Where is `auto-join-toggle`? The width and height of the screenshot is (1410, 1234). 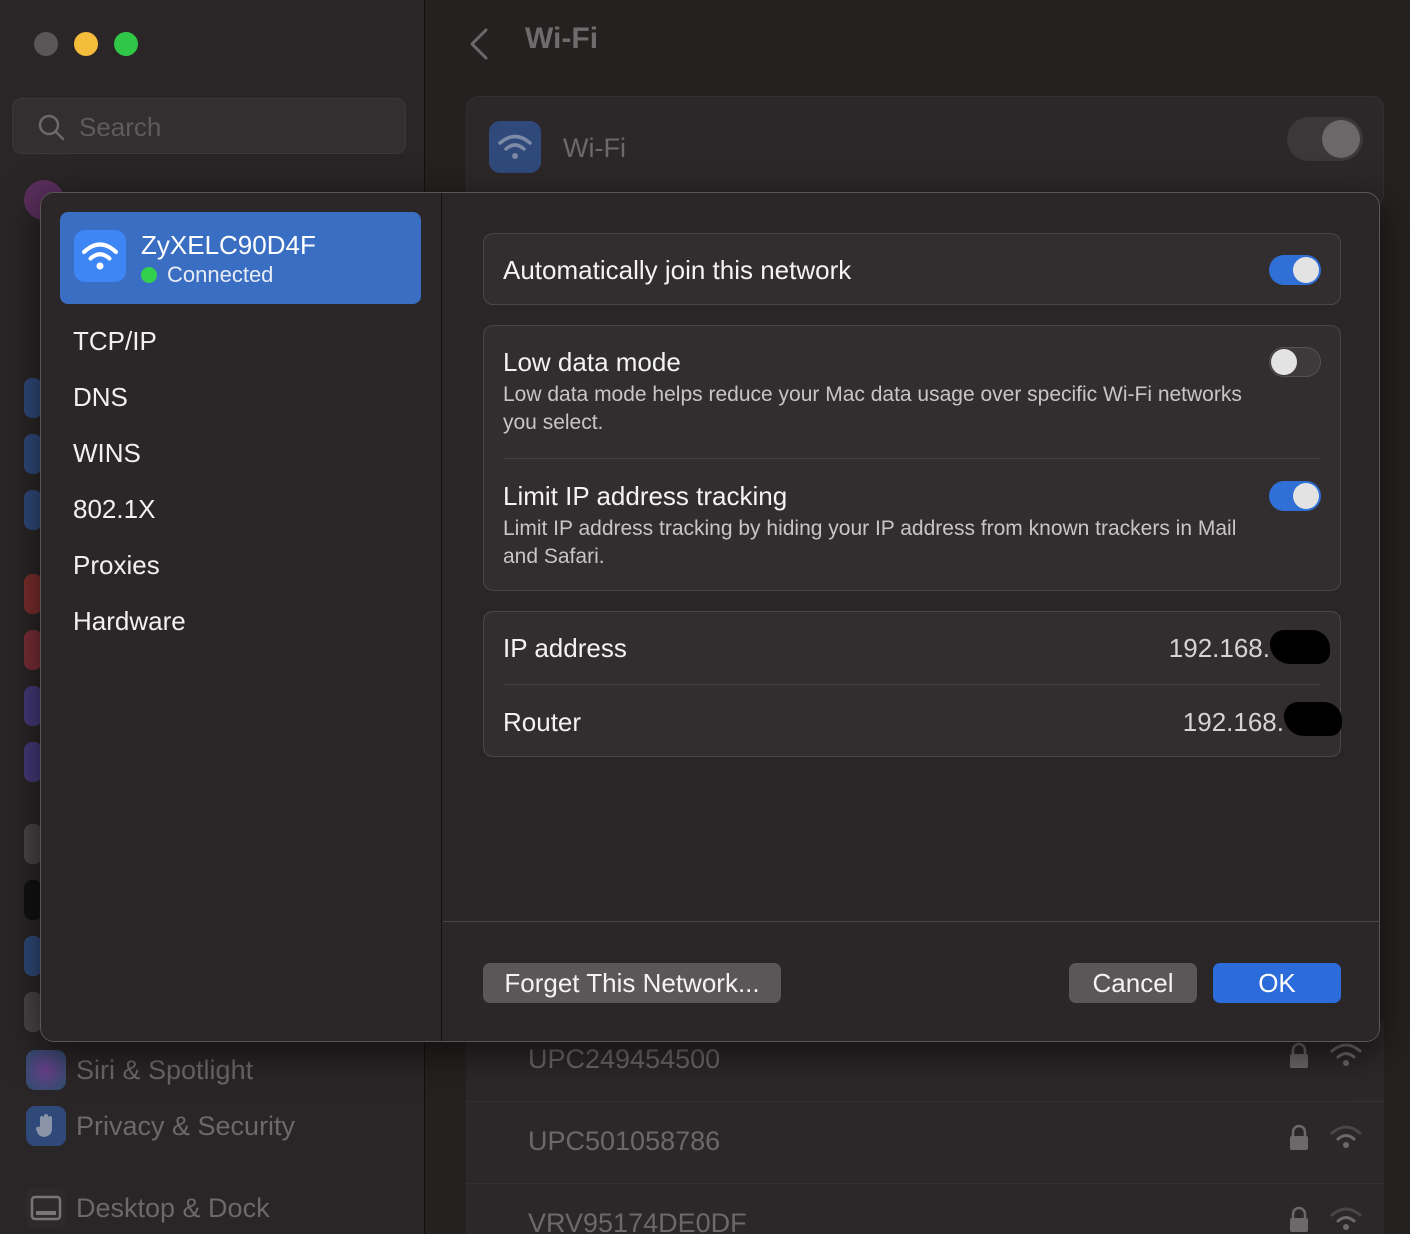
auto-join-toggle is located at coordinates (1295, 270).